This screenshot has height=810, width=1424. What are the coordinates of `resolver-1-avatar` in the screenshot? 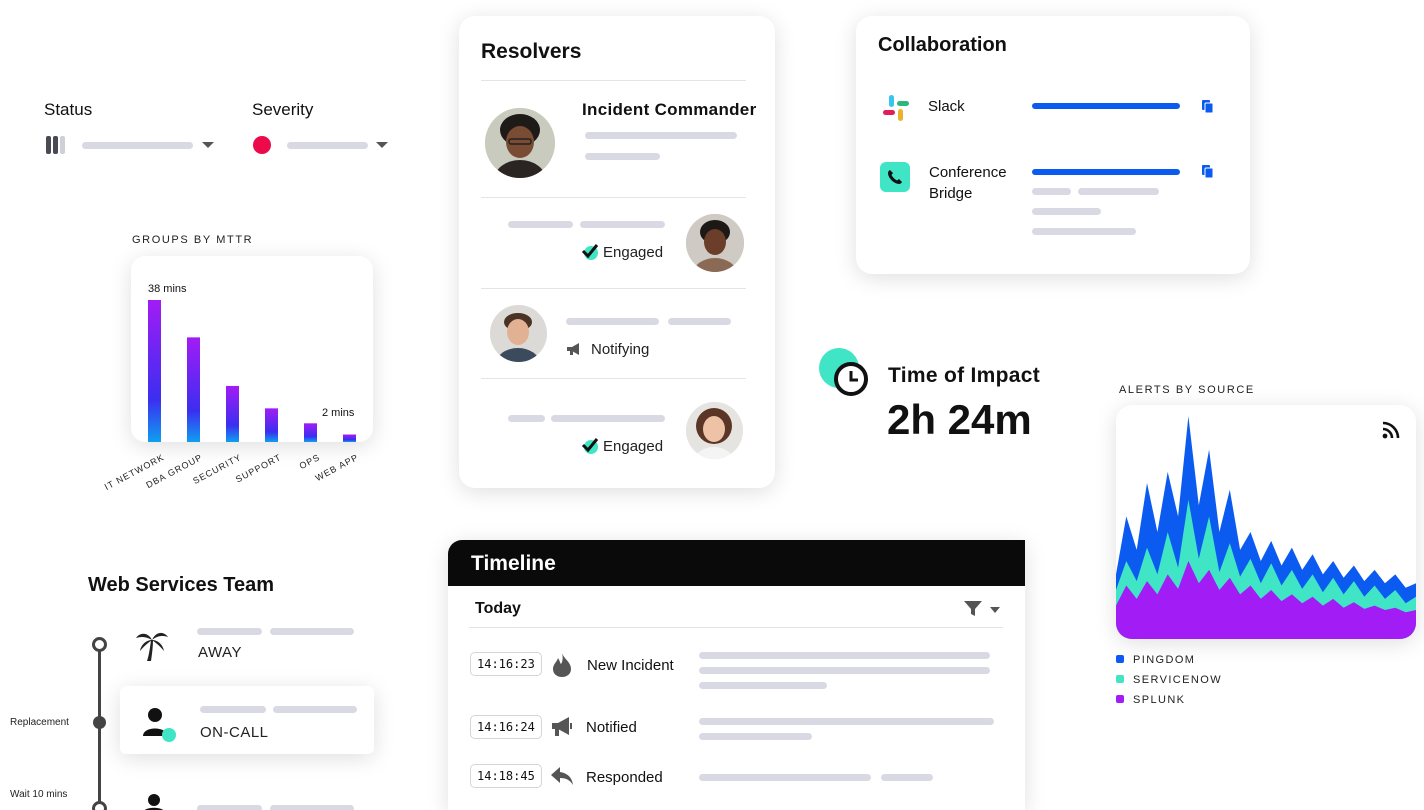 It's located at (715, 243).